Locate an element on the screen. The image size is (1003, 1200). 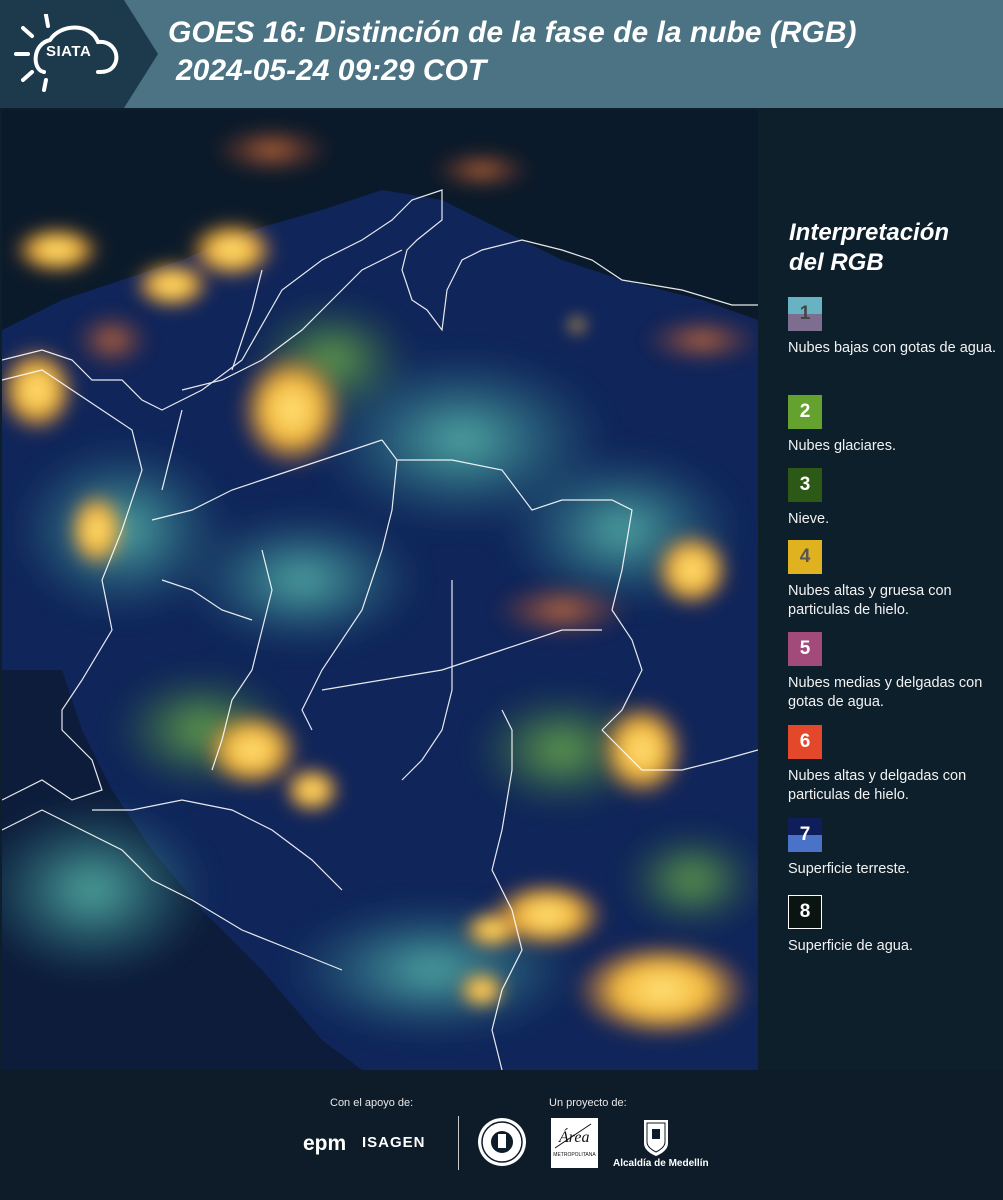
legend-item-3: 3 Nieve. is located at coordinates (893, 498).